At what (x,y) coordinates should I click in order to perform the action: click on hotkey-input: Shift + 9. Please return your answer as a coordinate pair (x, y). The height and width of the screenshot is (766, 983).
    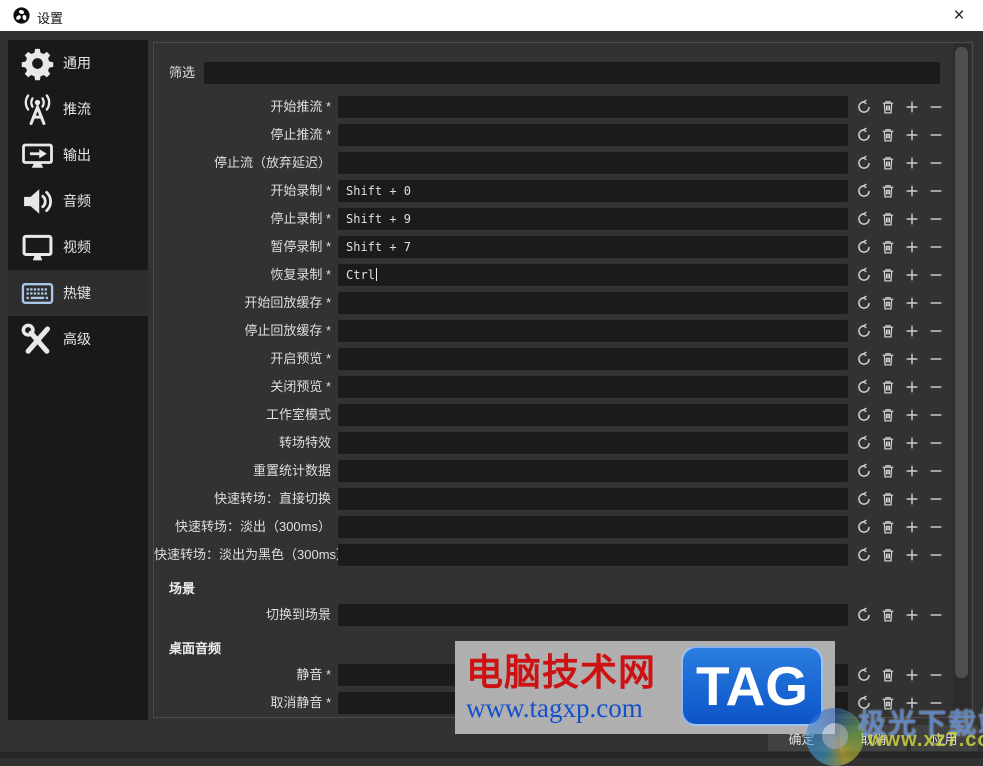
    Looking at the image, I should click on (593, 219).